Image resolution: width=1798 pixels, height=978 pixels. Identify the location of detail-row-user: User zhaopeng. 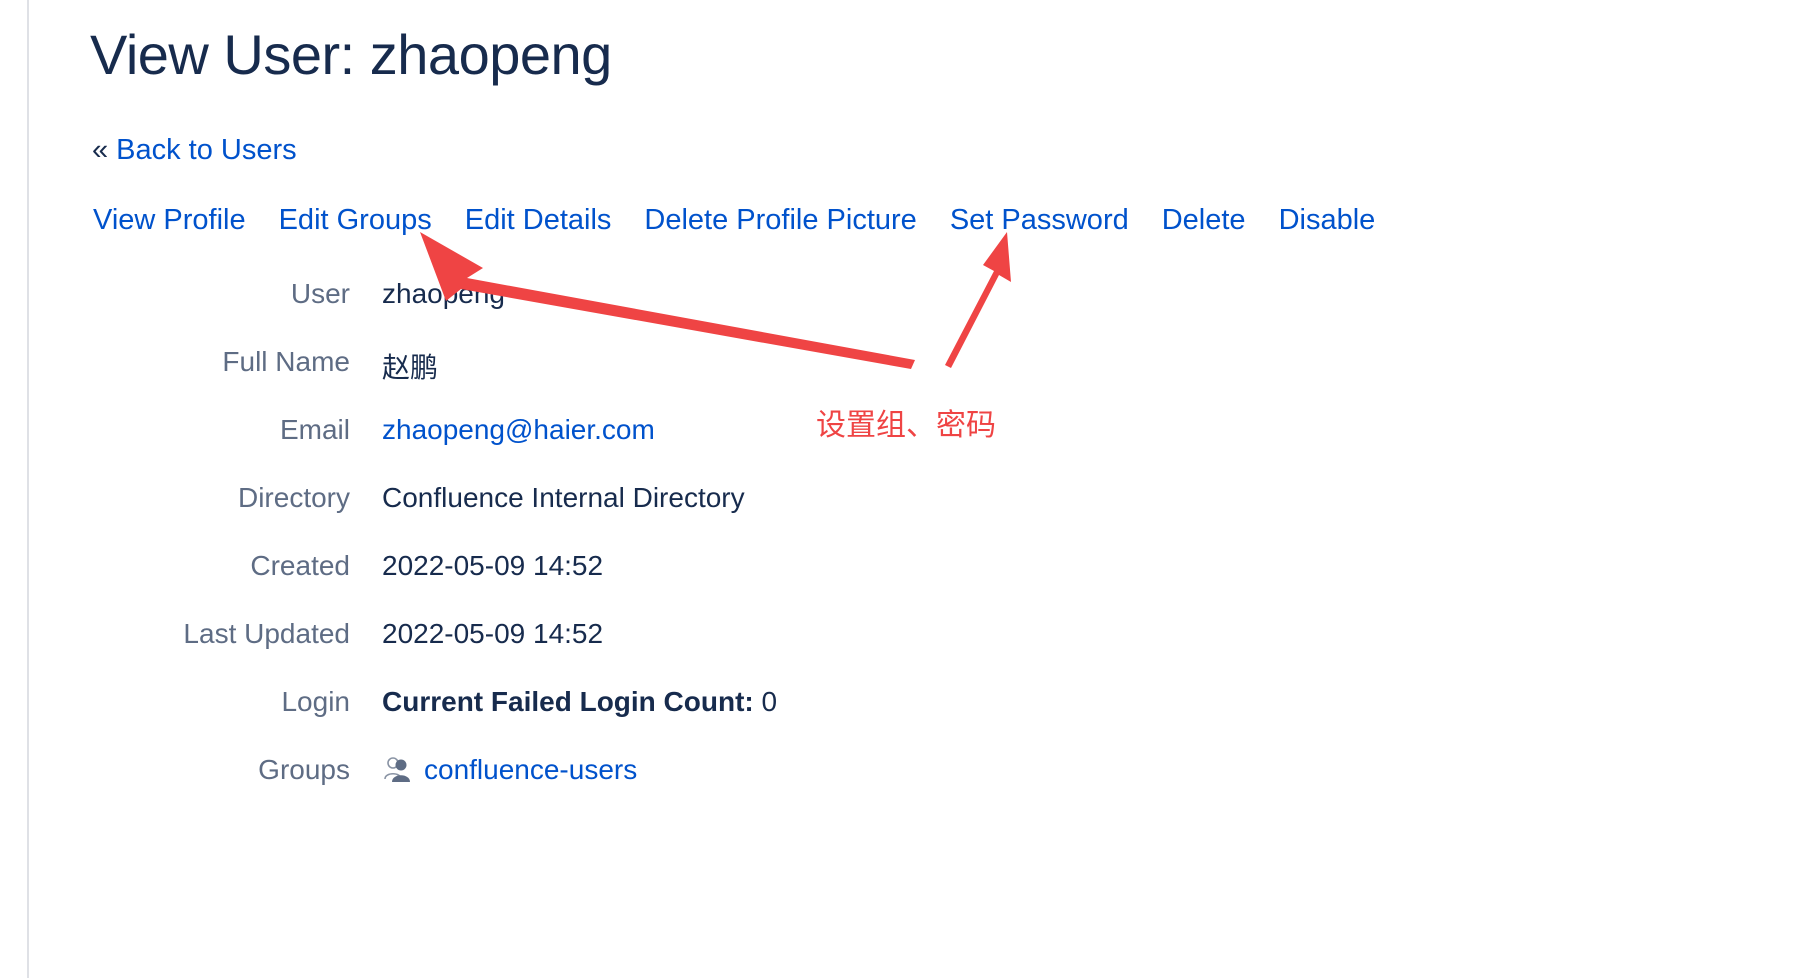
(450, 298).